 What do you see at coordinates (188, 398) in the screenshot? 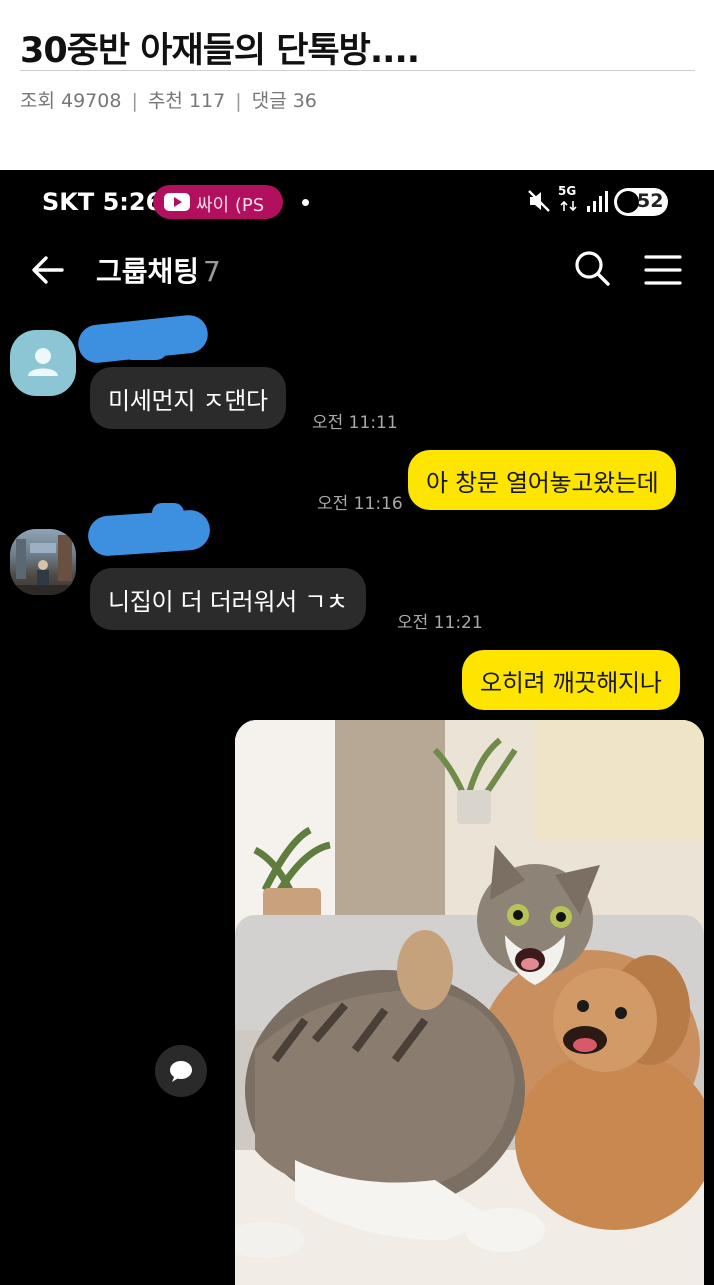
I see `message-bubble-incoming: 미세먼지 ㅈ댄다` at bounding box center [188, 398].